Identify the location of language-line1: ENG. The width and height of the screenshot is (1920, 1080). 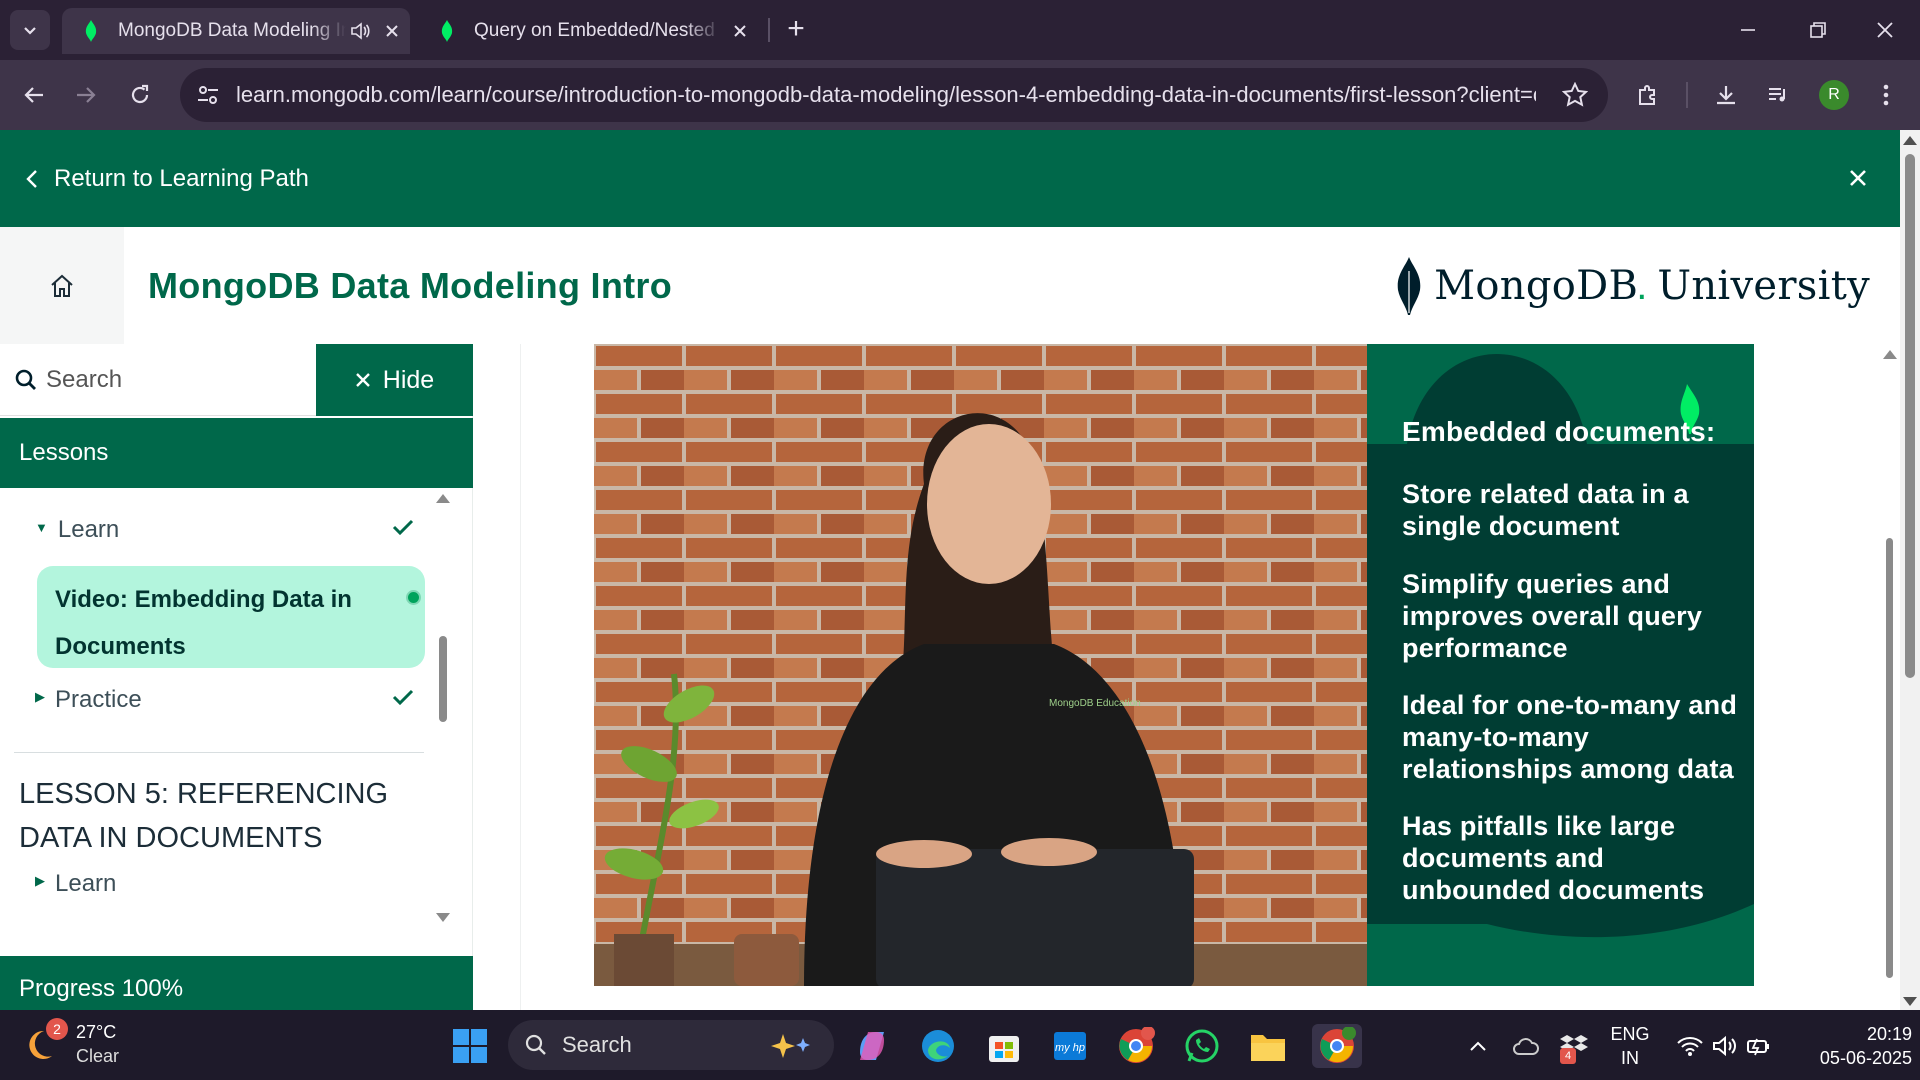
(1630, 1034).